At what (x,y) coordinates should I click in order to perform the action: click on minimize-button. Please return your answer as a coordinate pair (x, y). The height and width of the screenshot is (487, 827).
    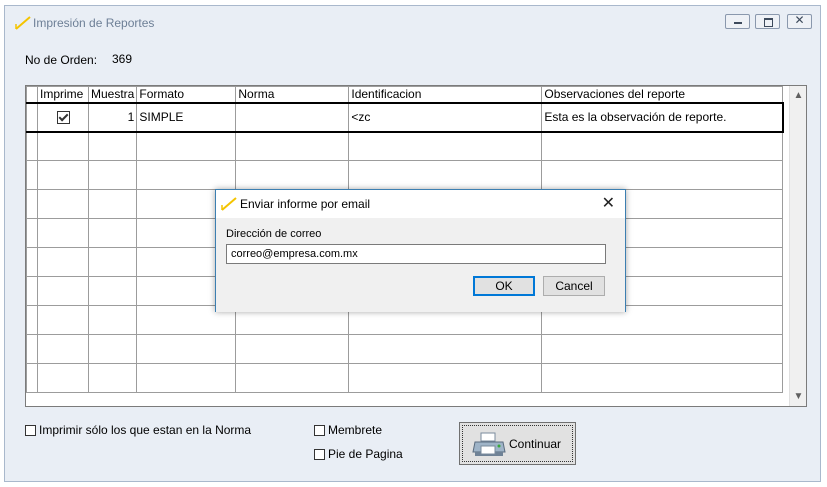
    Looking at the image, I should click on (737, 21).